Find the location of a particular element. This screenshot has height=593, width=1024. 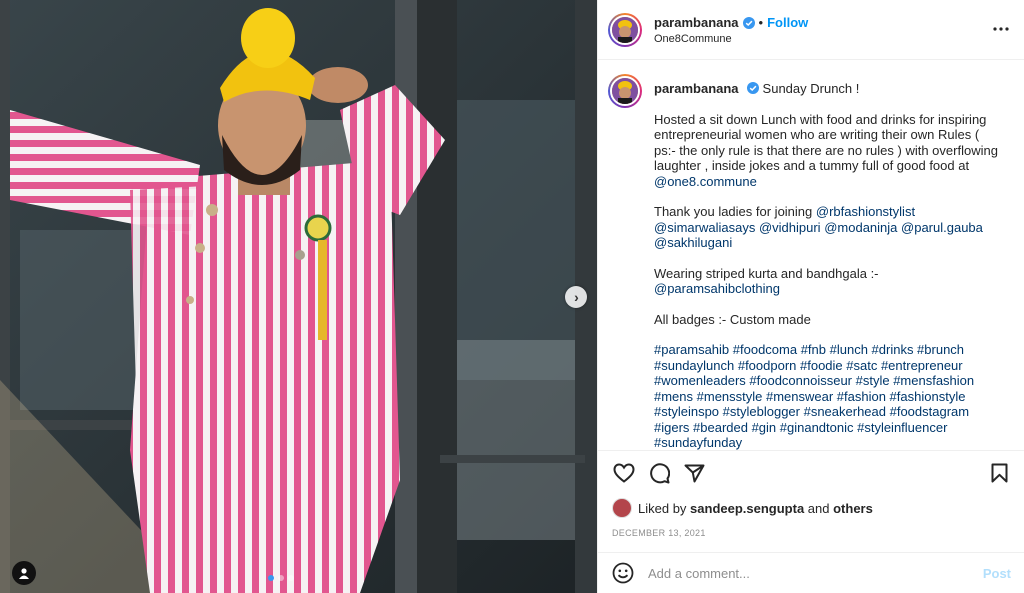

likes-summary: Liked by sandeep.sengupta and others is located at coordinates (811, 508).